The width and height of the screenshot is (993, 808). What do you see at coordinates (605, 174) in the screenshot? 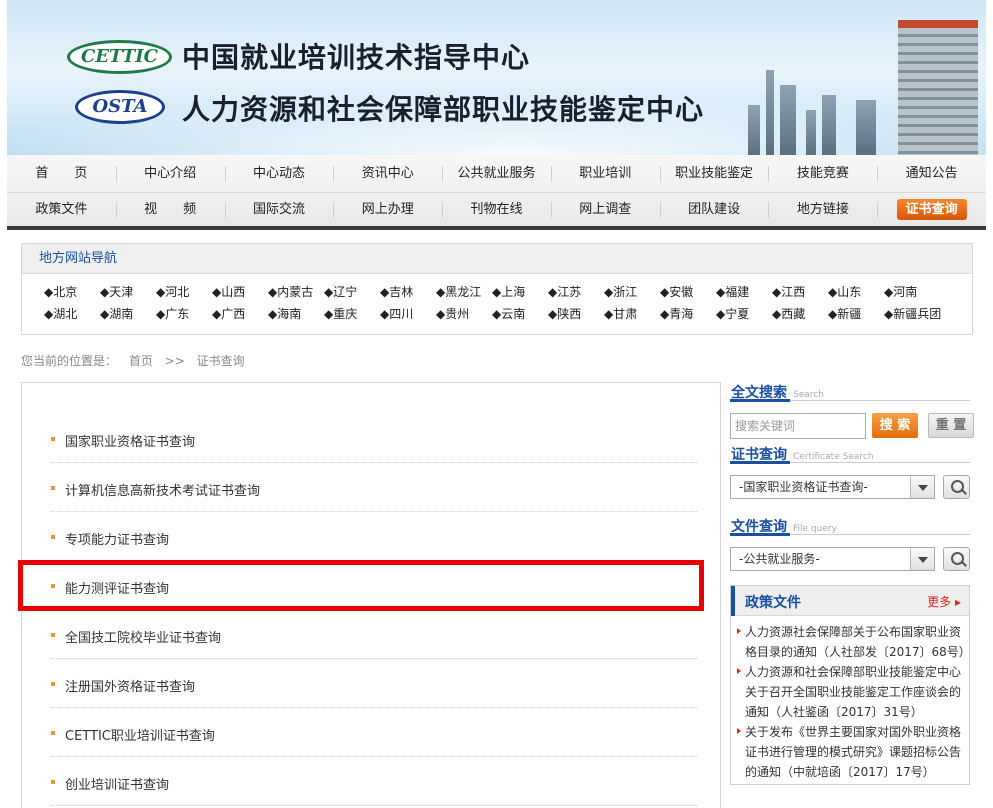
I see `nav-training: 职业培训` at bounding box center [605, 174].